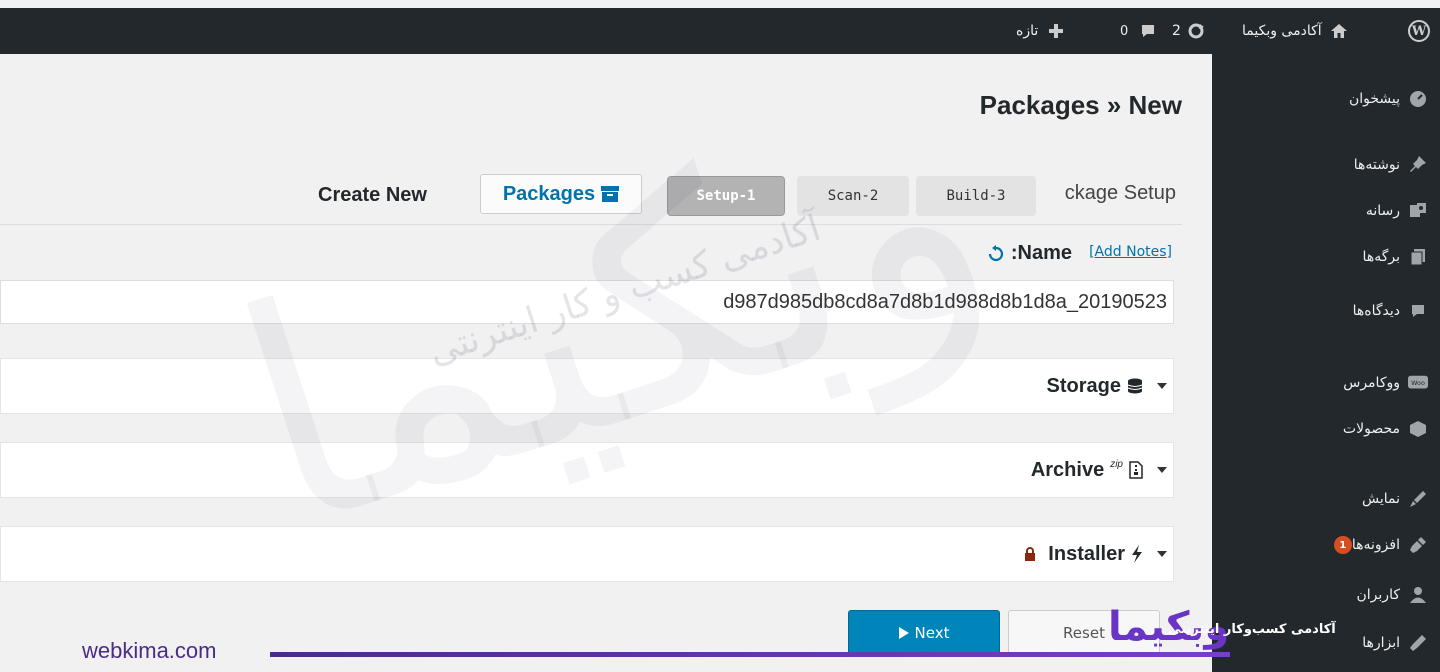 This screenshot has width=1440, height=672. I want to click on footer-tagline: آکادمی کسب‌وکار اینترنتی, so click(1252, 629).